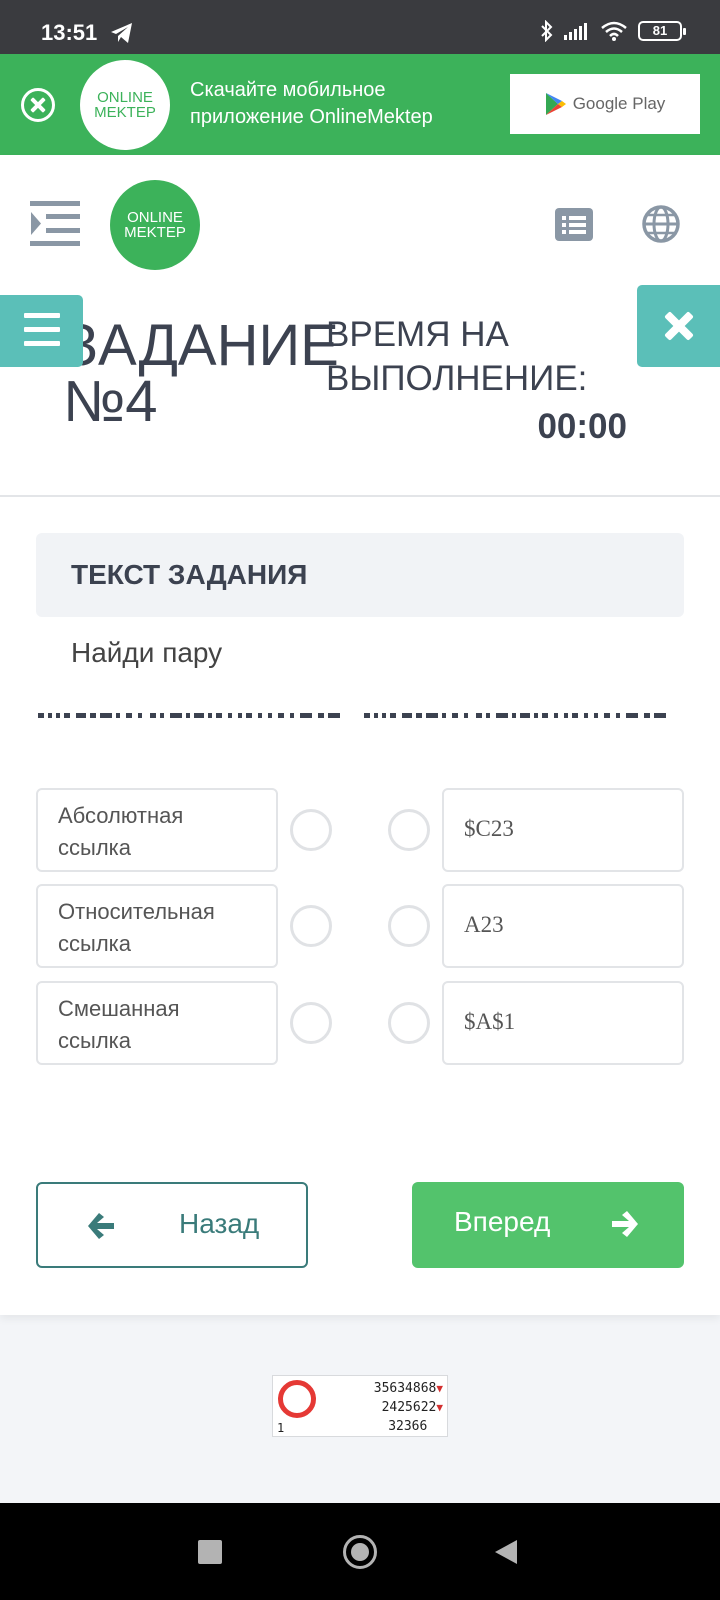  I want to click on battery-indicator: 81, so click(662, 31).